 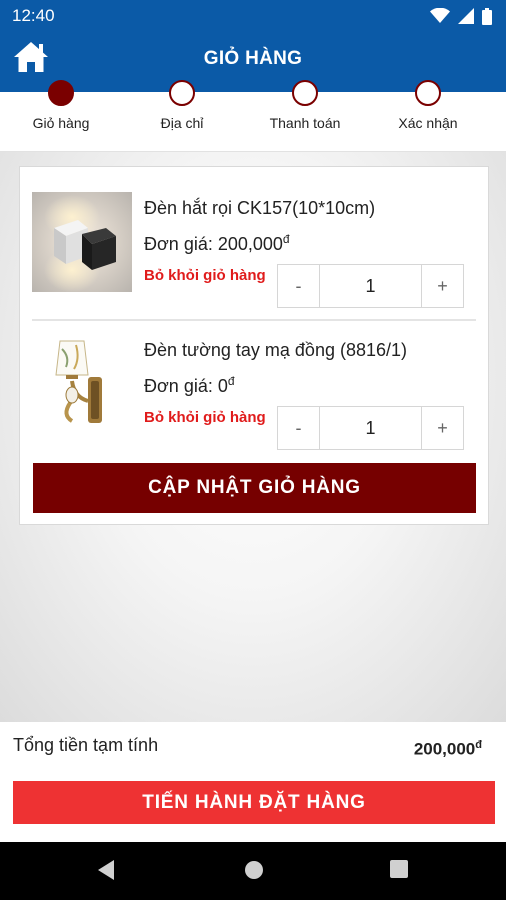 I want to click on wifi-icon, so click(x=440, y=15).